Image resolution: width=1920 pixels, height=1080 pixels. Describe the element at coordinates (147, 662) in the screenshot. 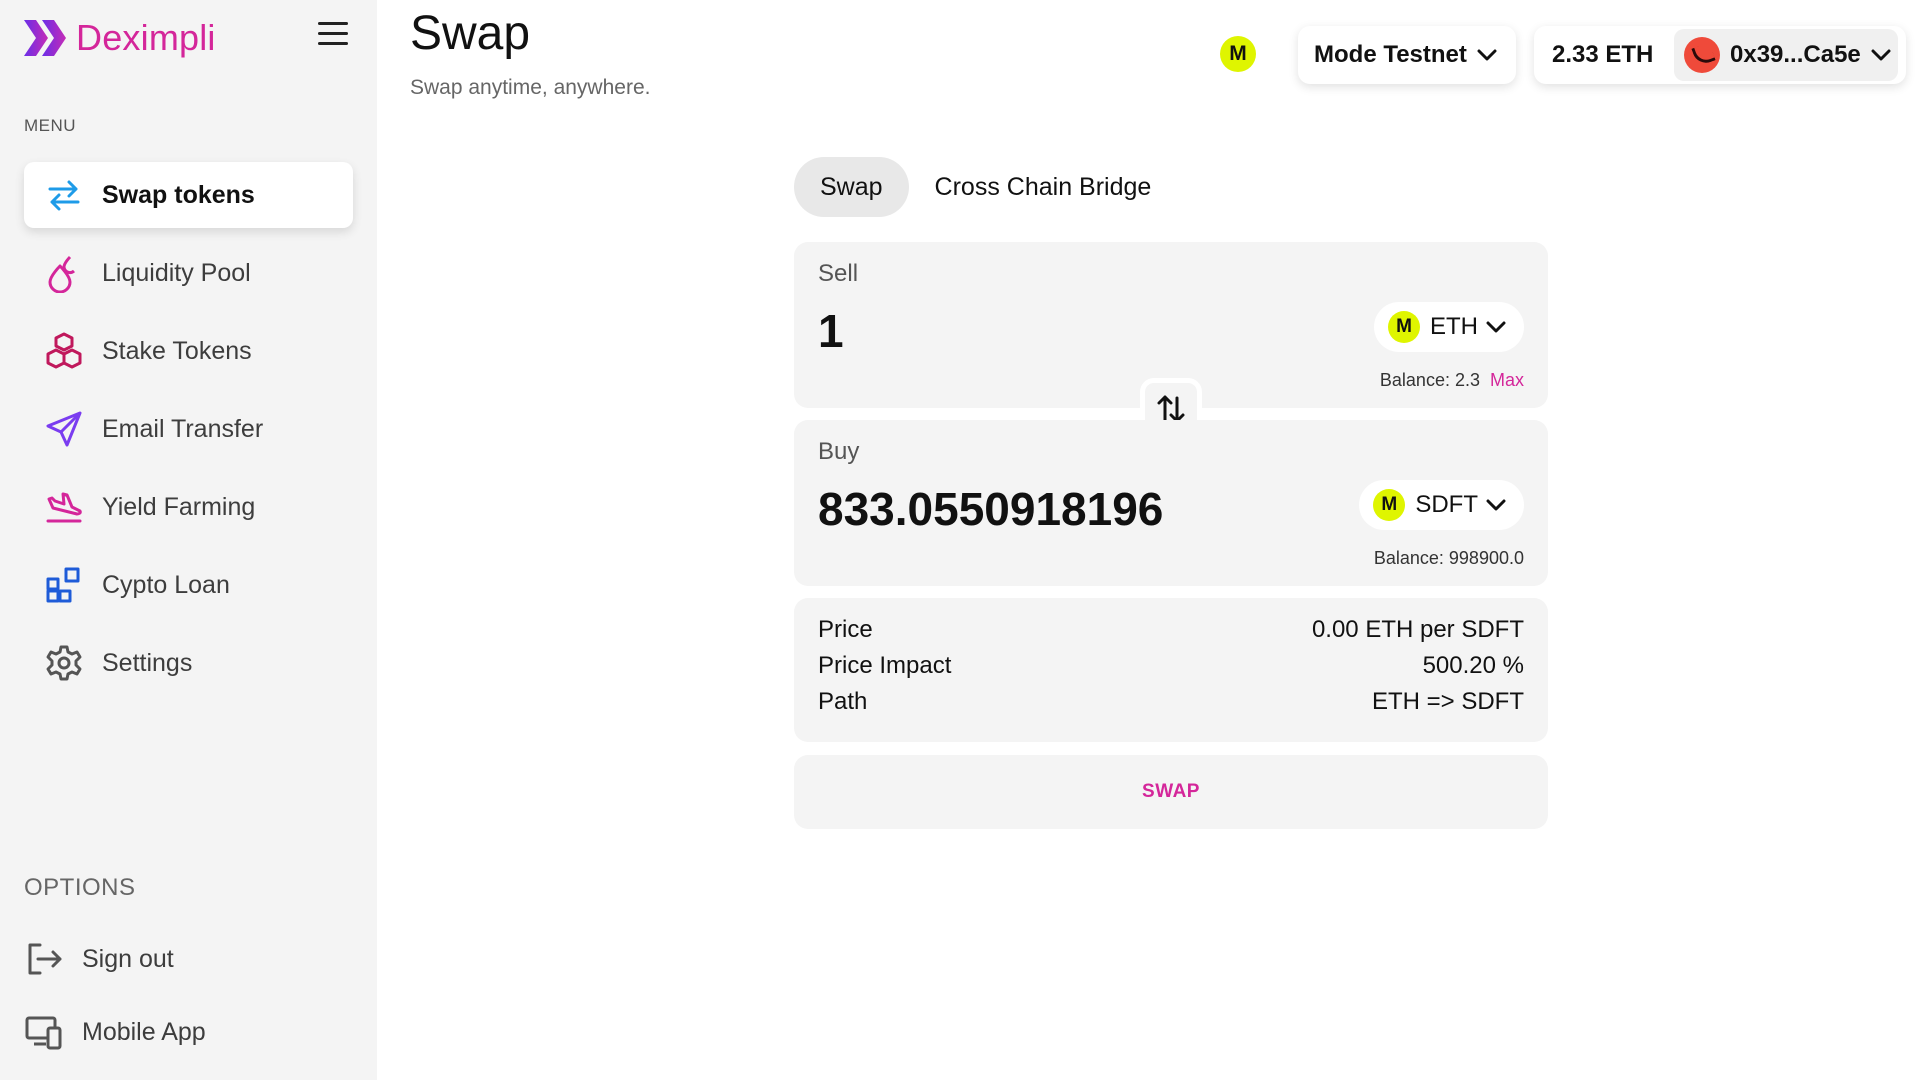

I see `sidebar-item-label: Settings` at that location.